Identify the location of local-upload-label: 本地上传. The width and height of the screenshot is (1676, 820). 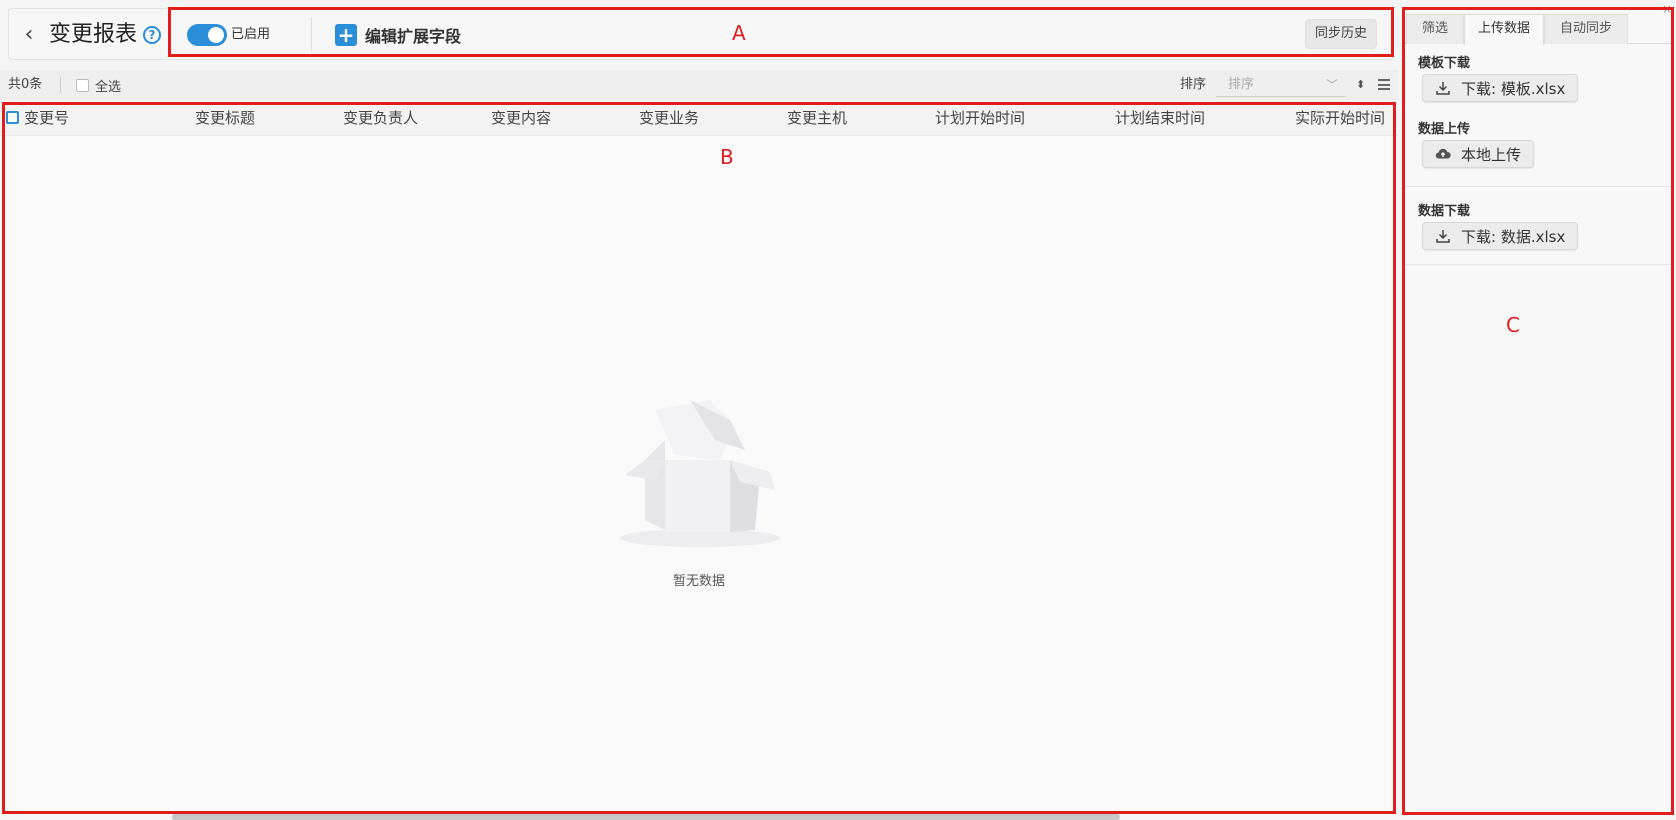
(1491, 154).